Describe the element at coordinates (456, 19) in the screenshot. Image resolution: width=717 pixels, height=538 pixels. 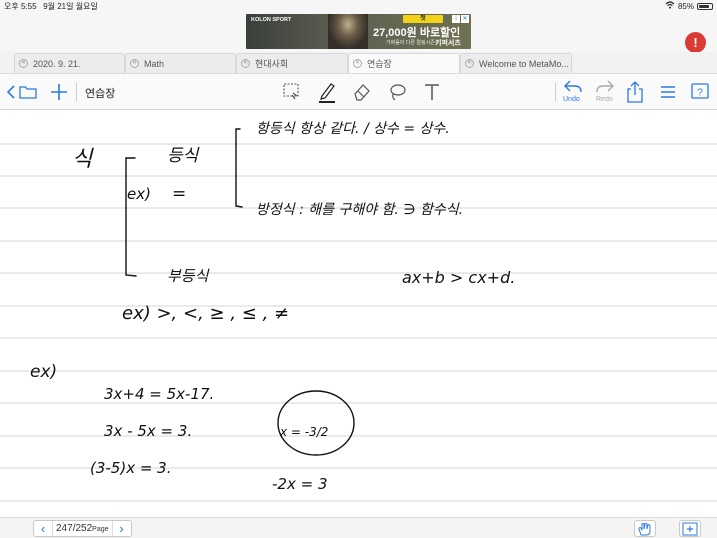
I see `ad-info-icon: i` at that location.